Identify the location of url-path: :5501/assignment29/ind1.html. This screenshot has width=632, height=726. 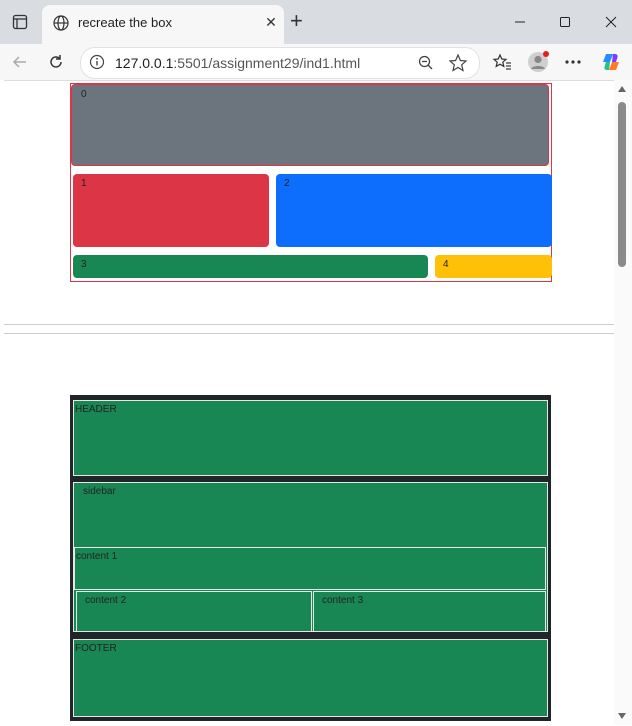
(267, 63).